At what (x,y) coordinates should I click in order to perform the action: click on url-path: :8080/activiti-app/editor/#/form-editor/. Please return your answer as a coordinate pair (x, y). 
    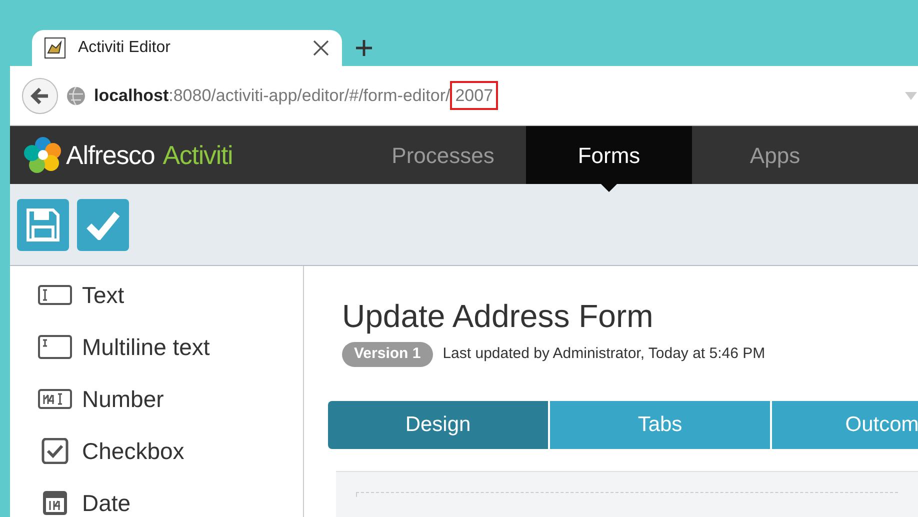
    Looking at the image, I should click on (309, 95).